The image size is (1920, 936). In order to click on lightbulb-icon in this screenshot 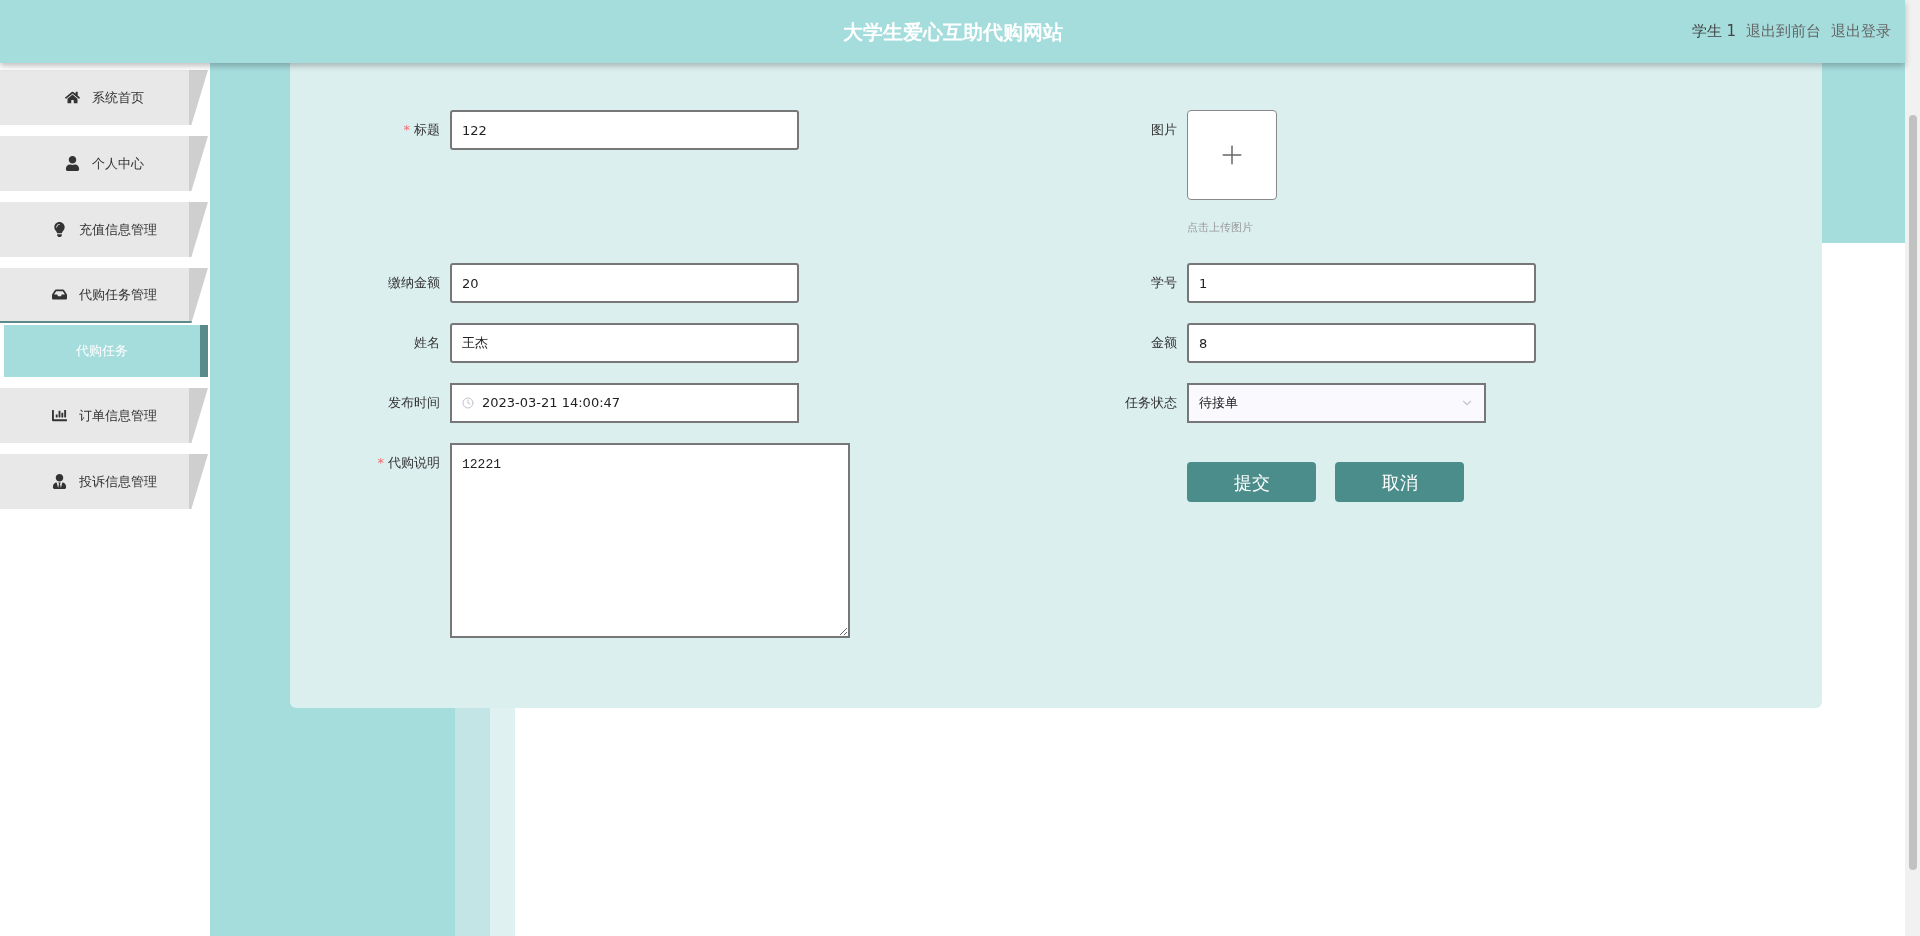, I will do `click(59, 229)`.